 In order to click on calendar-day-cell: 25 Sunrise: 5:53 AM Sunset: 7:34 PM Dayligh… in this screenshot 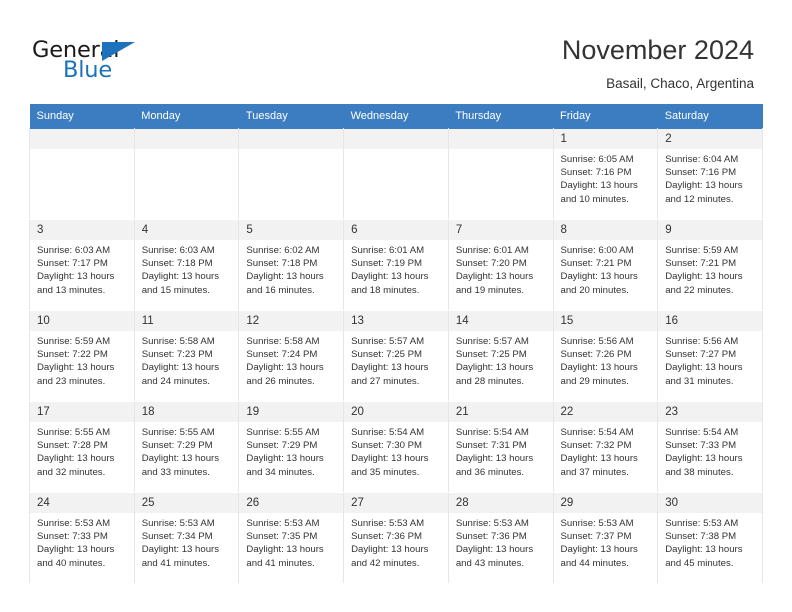, I will do `click(186, 538)`.